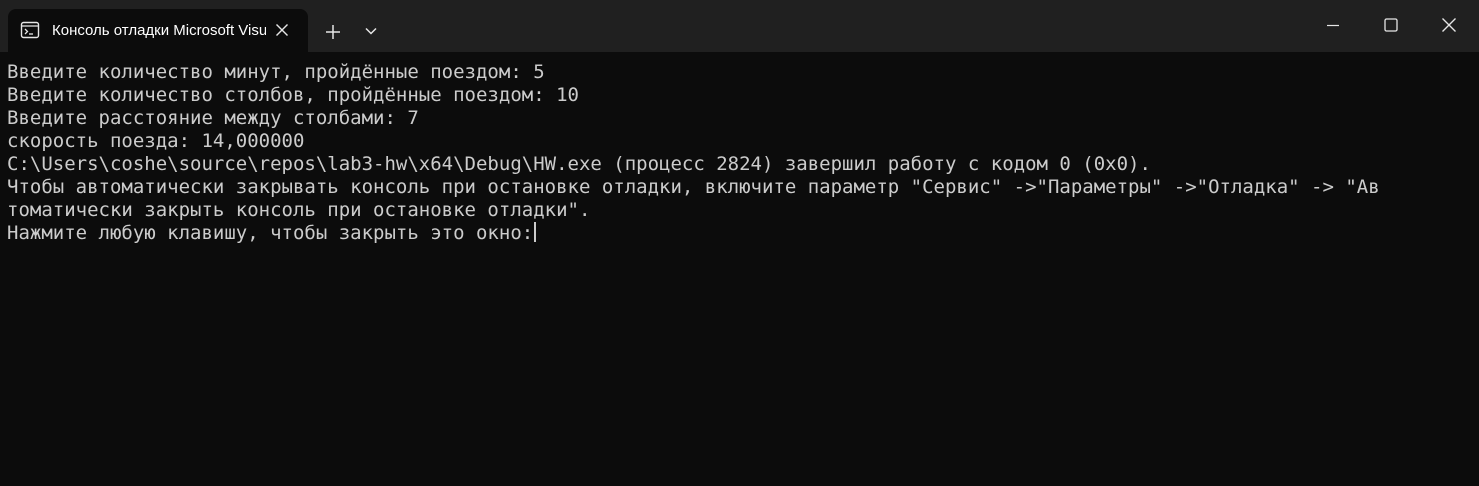 The height and width of the screenshot is (486, 1479). What do you see at coordinates (333, 32) in the screenshot?
I see `plus-icon` at bounding box center [333, 32].